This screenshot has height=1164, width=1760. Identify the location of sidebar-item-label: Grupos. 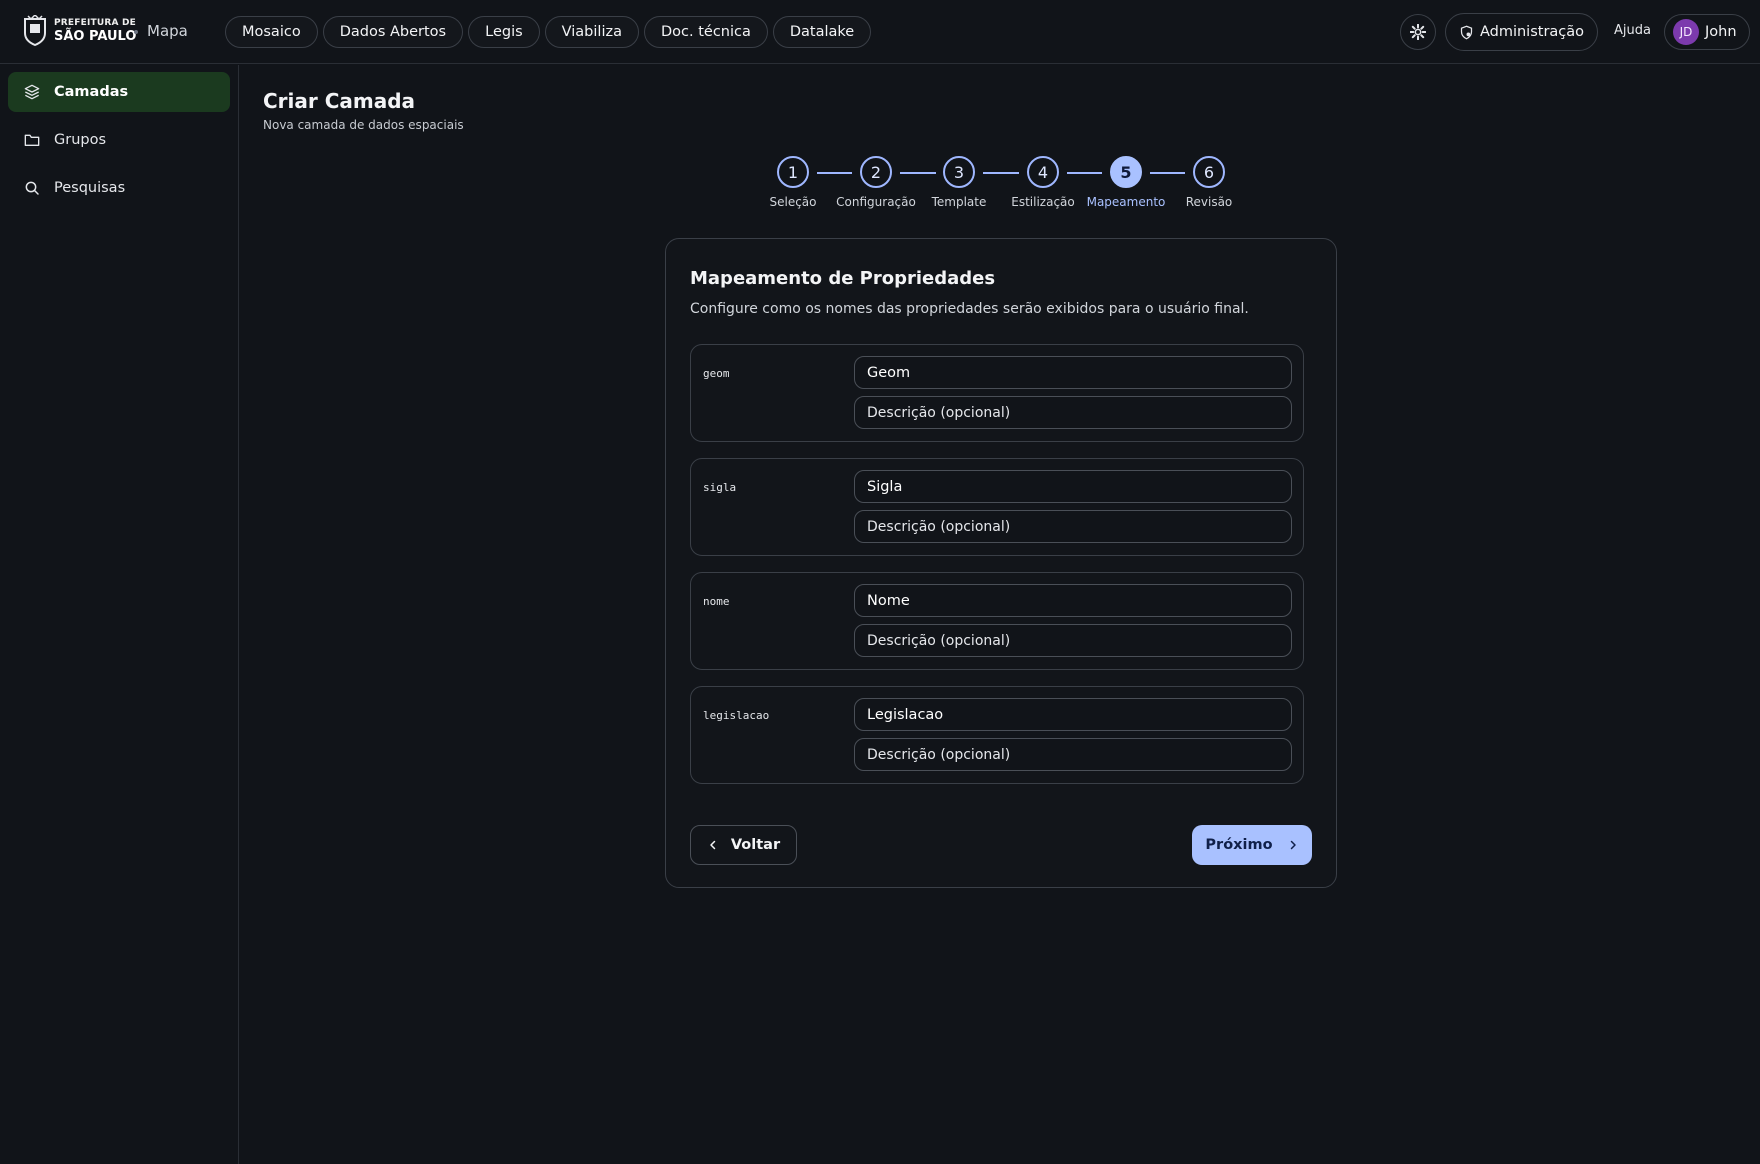
(80, 140).